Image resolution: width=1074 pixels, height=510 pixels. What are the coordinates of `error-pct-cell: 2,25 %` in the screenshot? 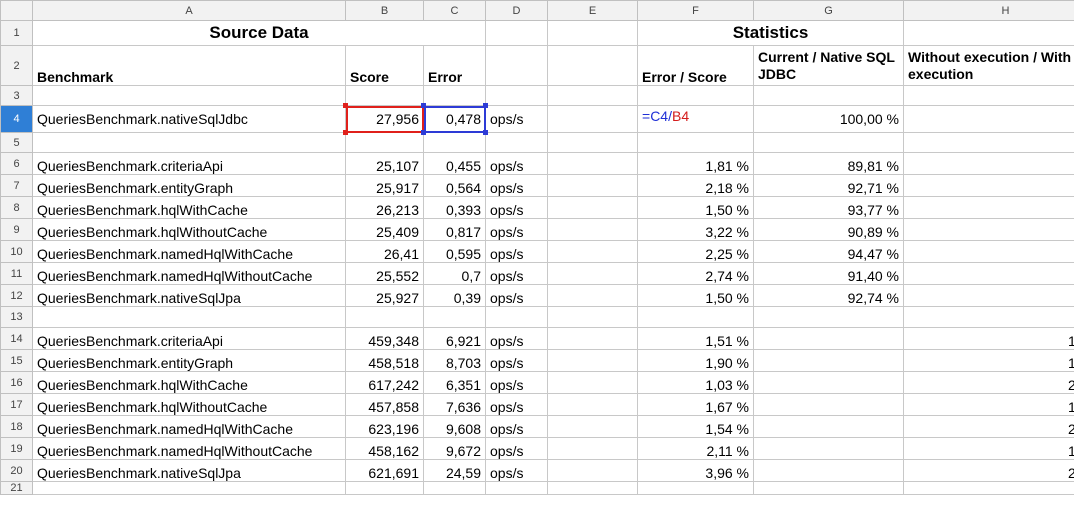 It's located at (695, 251).